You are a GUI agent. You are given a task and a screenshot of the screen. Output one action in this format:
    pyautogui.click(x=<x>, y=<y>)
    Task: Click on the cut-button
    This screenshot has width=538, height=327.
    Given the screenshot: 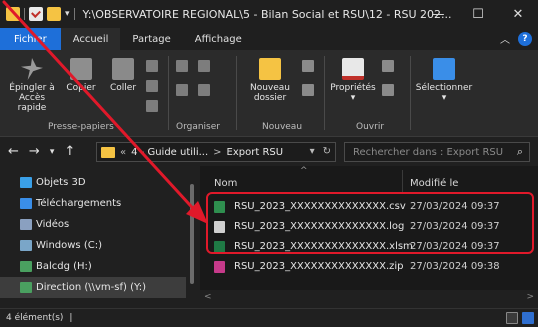 What is the action you would take?
    pyautogui.click(x=152, y=66)
    